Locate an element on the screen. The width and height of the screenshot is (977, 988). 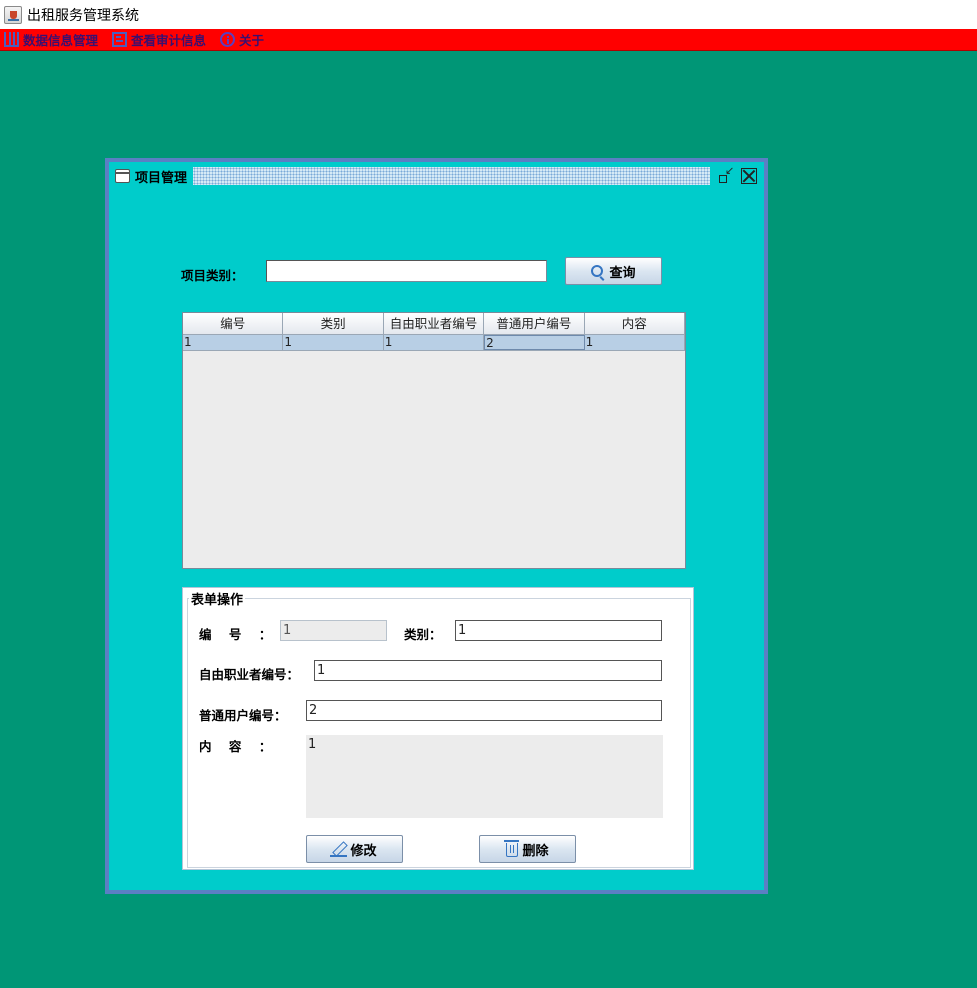
delete-button-label: 删除 is located at coordinates (535, 851).